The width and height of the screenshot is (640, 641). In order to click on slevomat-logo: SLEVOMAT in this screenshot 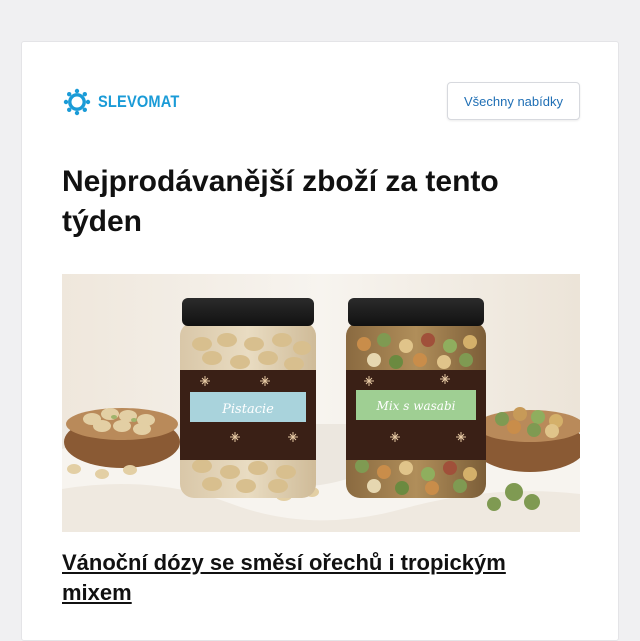, I will do `click(127, 102)`.